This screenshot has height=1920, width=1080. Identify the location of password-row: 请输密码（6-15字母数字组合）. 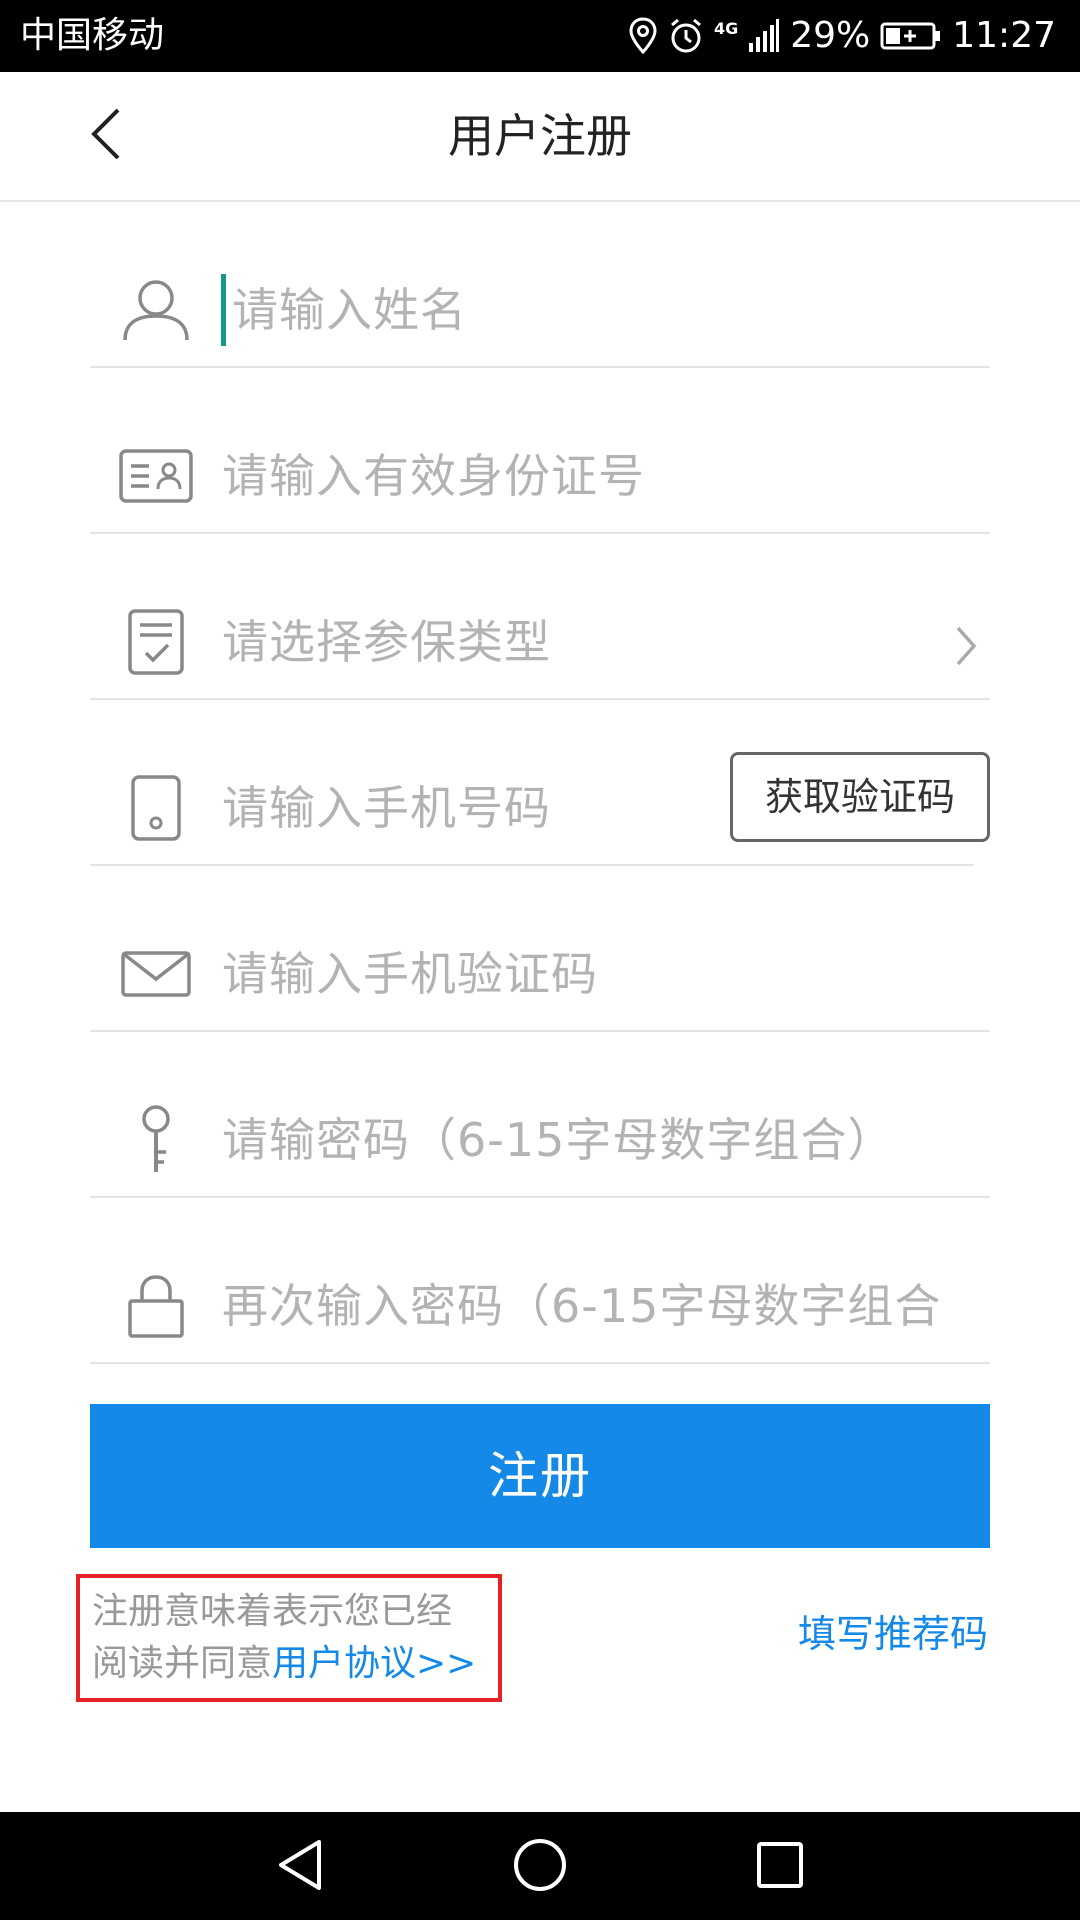
(540, 1115).